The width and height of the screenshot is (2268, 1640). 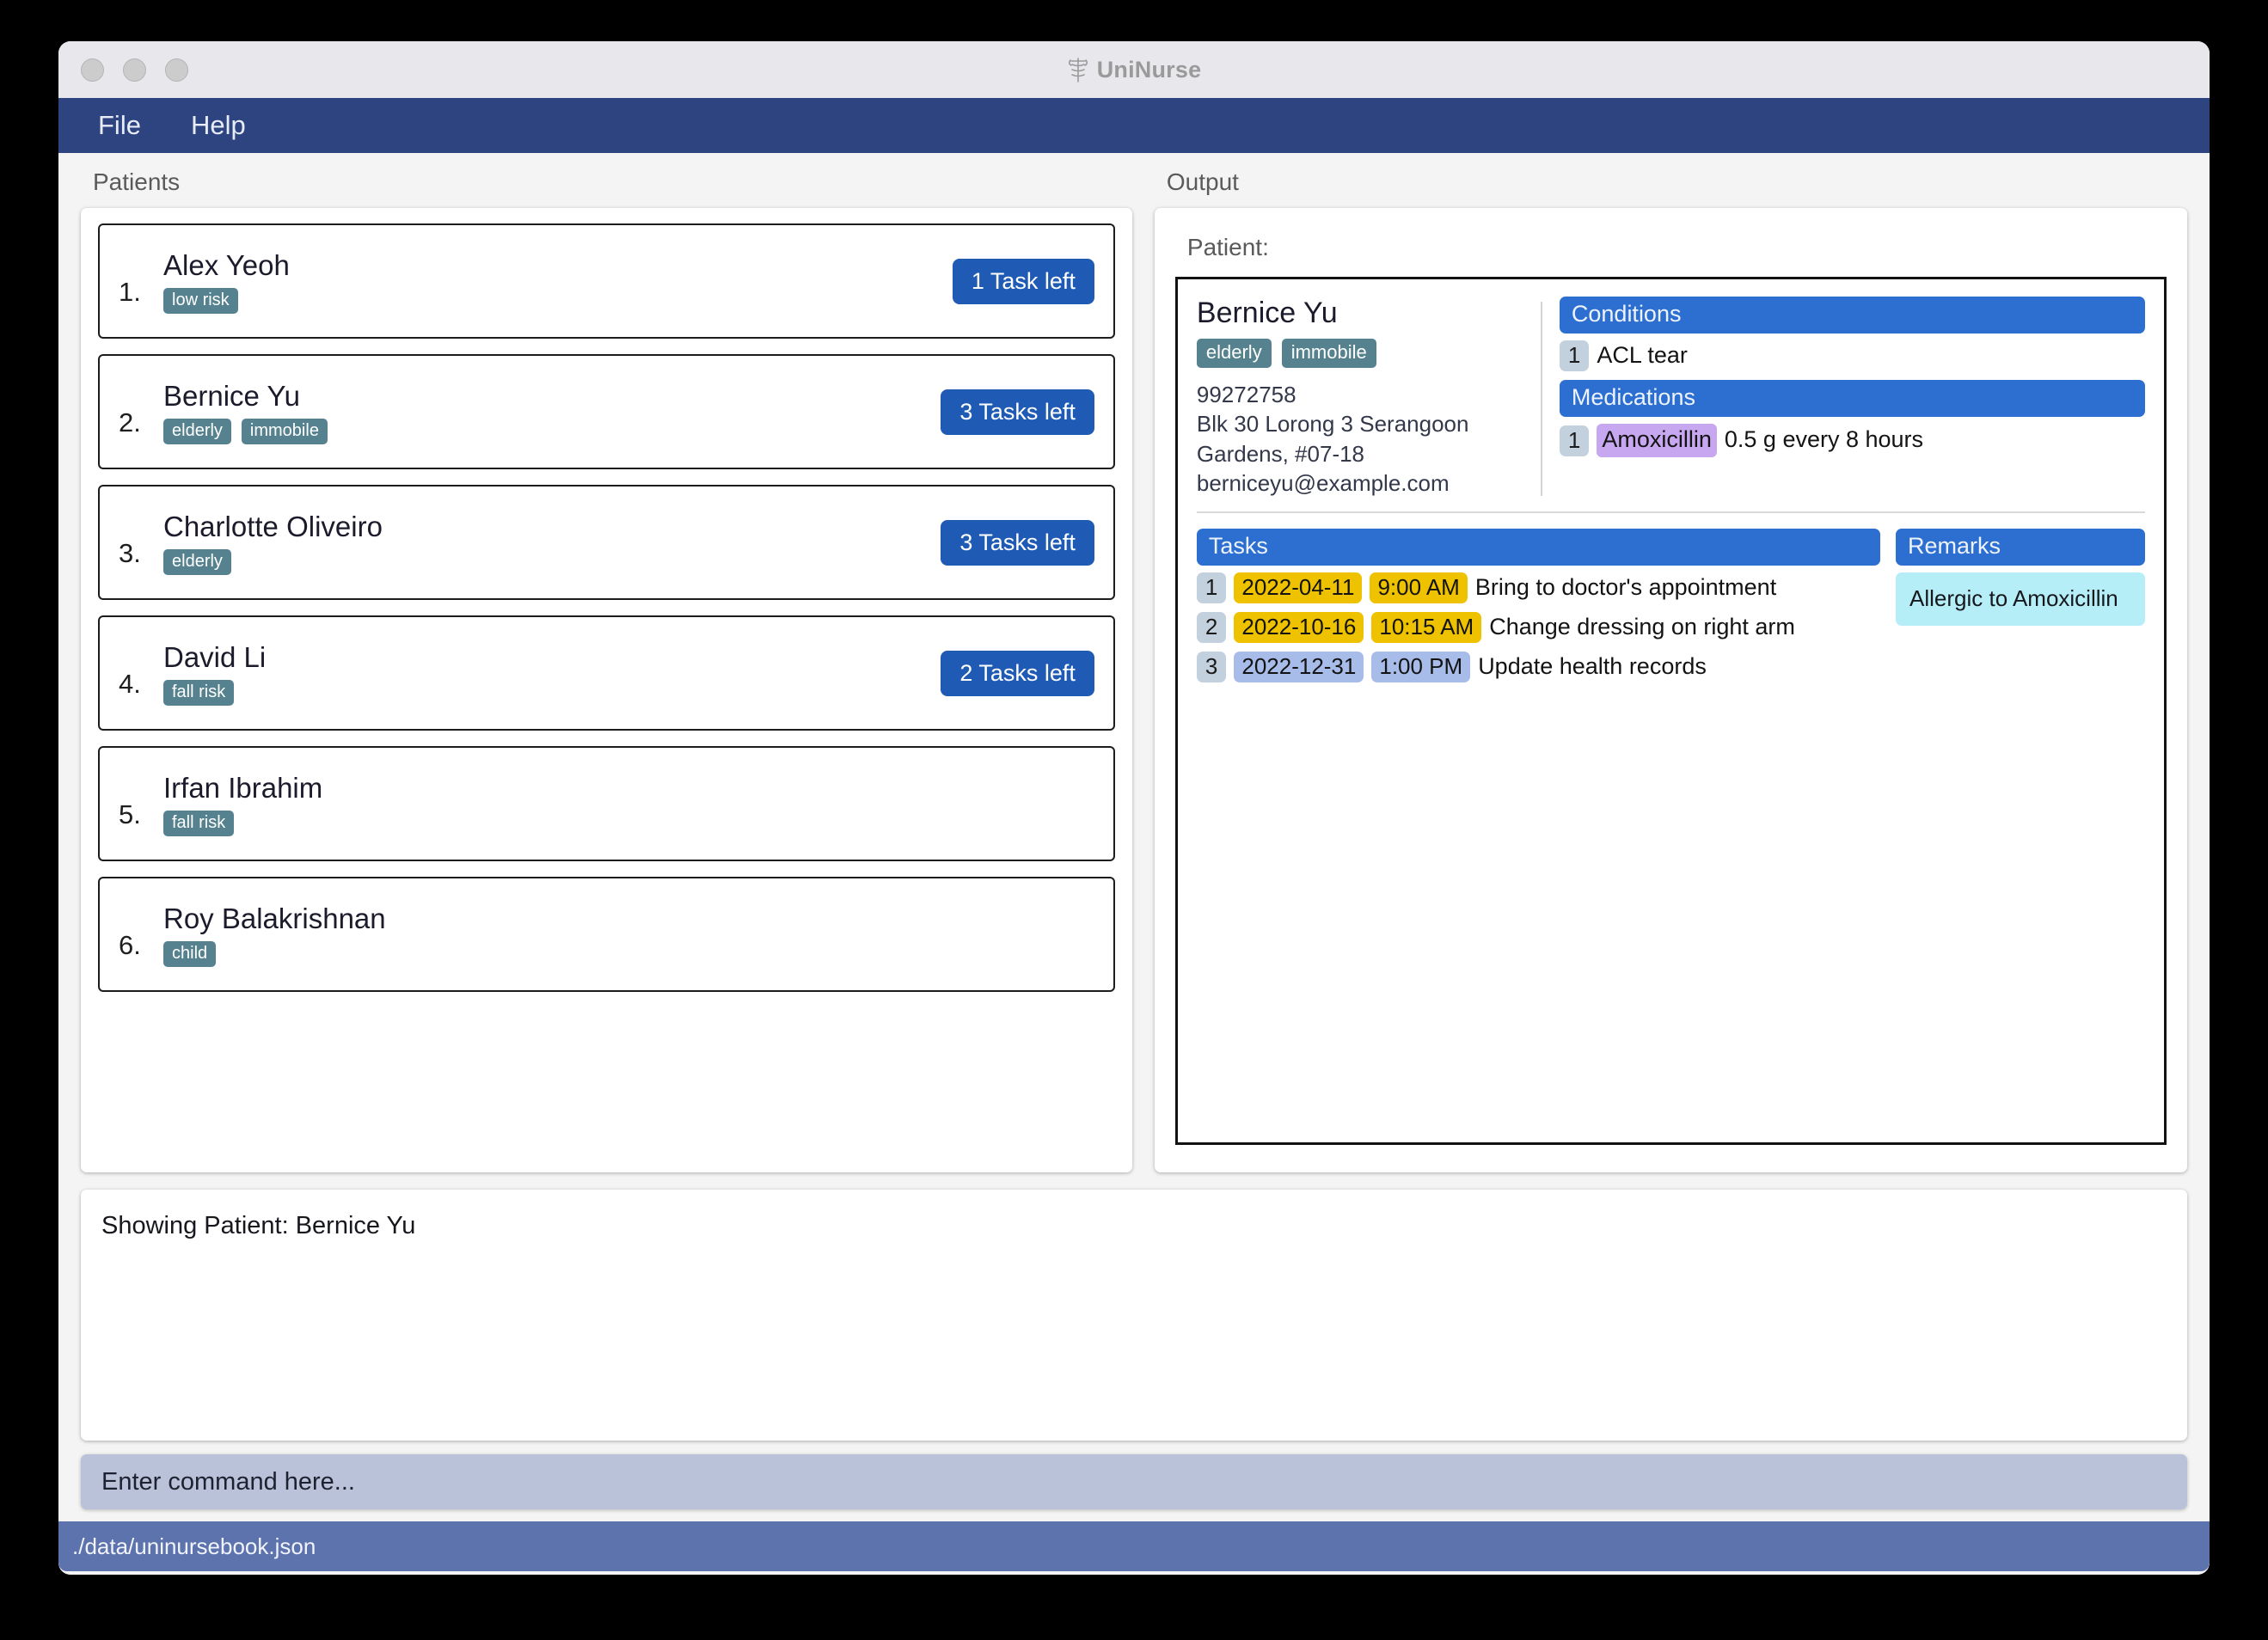 What do you see at coordinates (628, 804) in the screenshot?
I see `patient-card-main: Irfan Ibrahim fall risk` at bounding box center [628, 804].